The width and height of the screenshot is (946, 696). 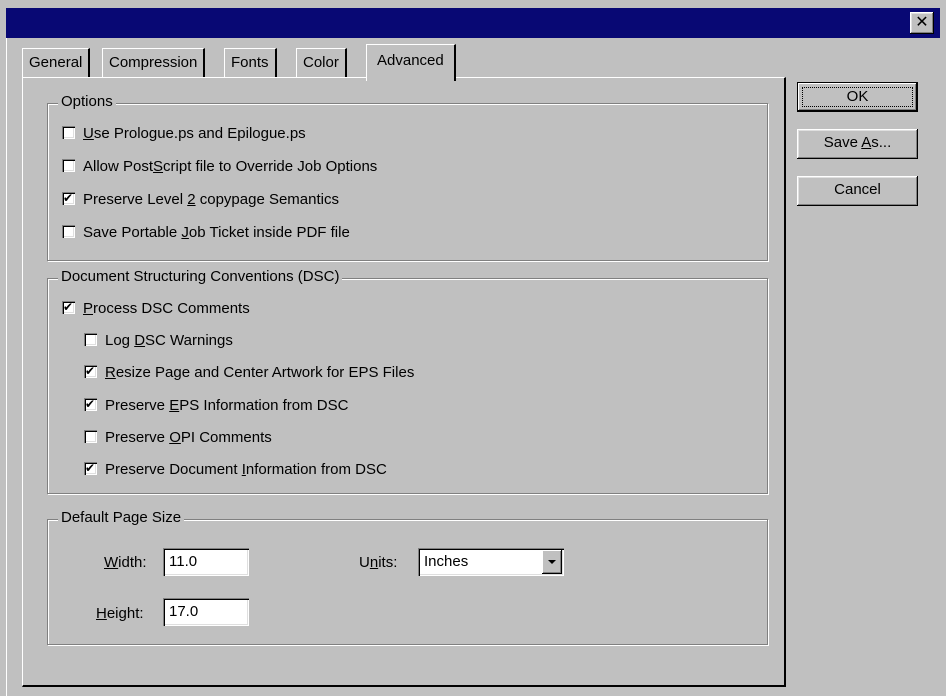 What do you see at coordinates (200, 276) in the screenshot?
I see `dsc-group-title: Document Structuring Conventions (DSC)` at bounding box center [200, 276].